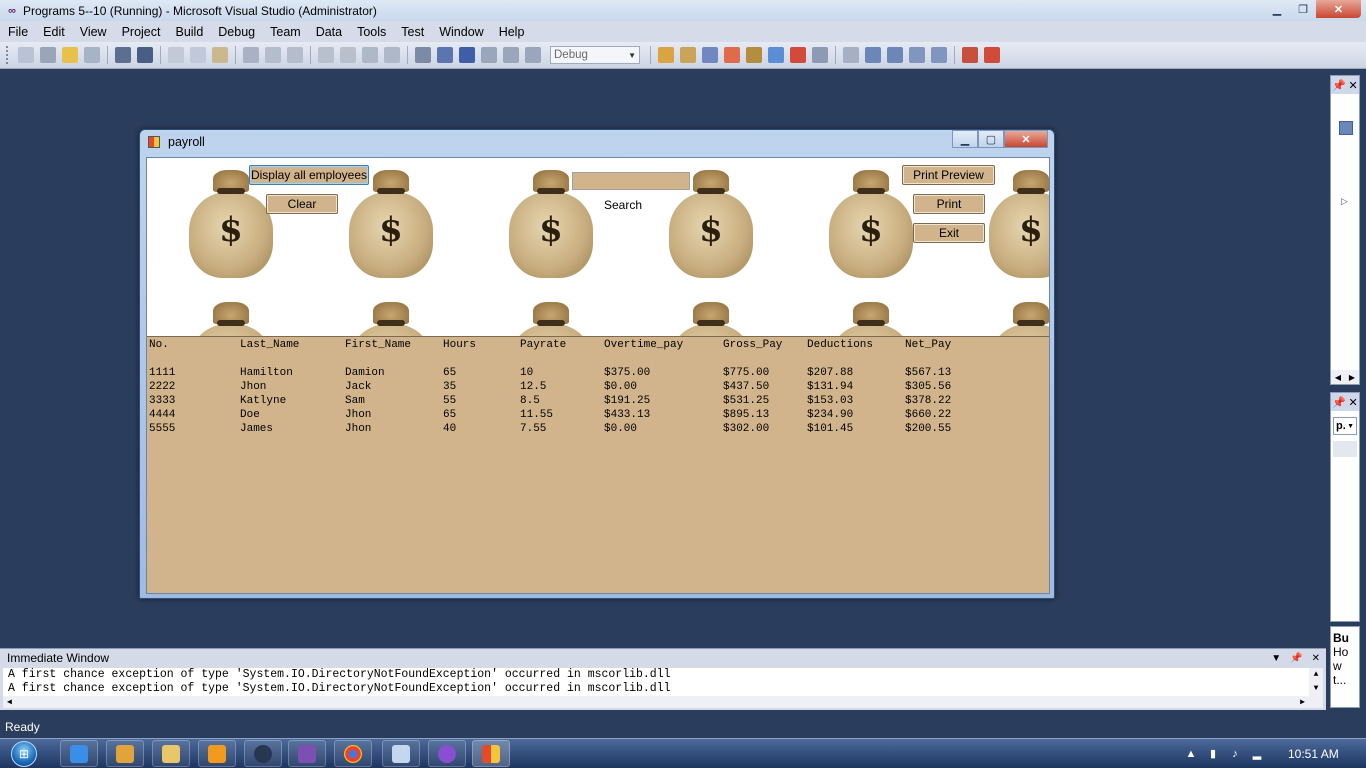 The height and width of the screenshot is (768, 1366). What do you see at coordinates (917, 55) in the screenshot?
I see `call-stack-icon` at bounding box center [917, 55].